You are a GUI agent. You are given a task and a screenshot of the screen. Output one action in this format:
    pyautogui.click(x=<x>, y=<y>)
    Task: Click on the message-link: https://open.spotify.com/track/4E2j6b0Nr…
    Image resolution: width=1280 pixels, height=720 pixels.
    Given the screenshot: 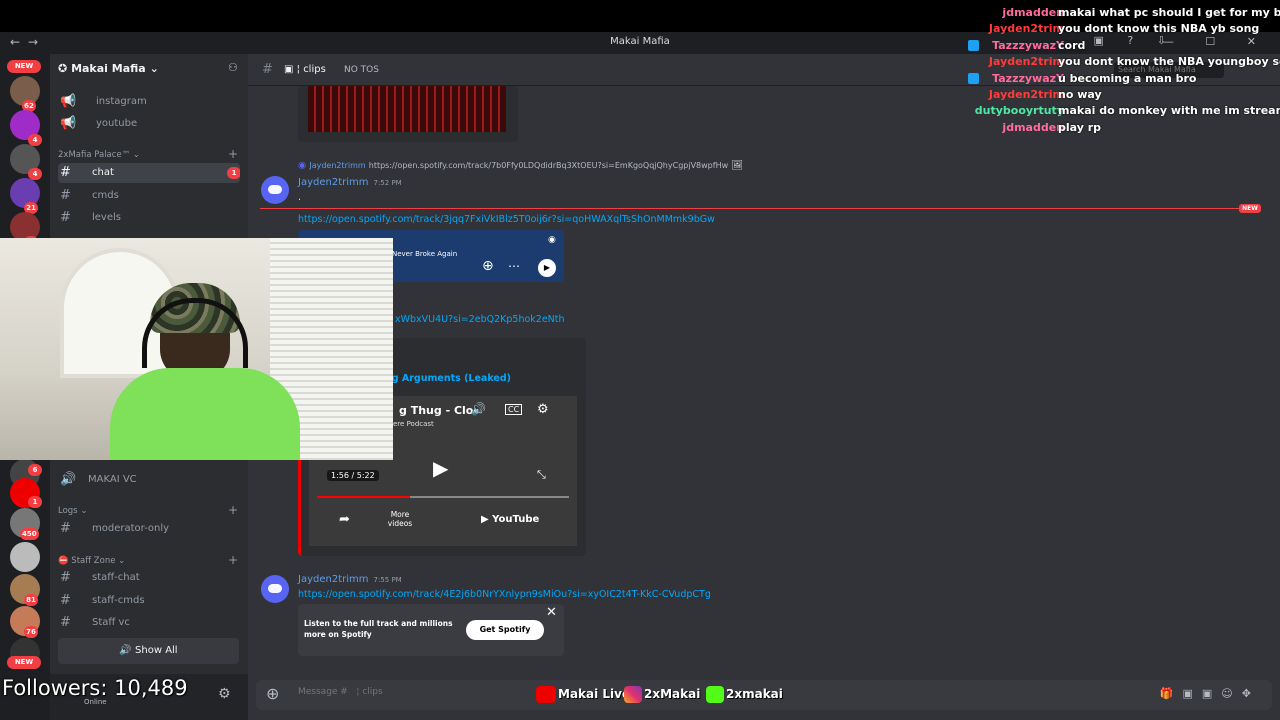 What is the action you would take?
    pyautogui.click(x=504, y=594)
    